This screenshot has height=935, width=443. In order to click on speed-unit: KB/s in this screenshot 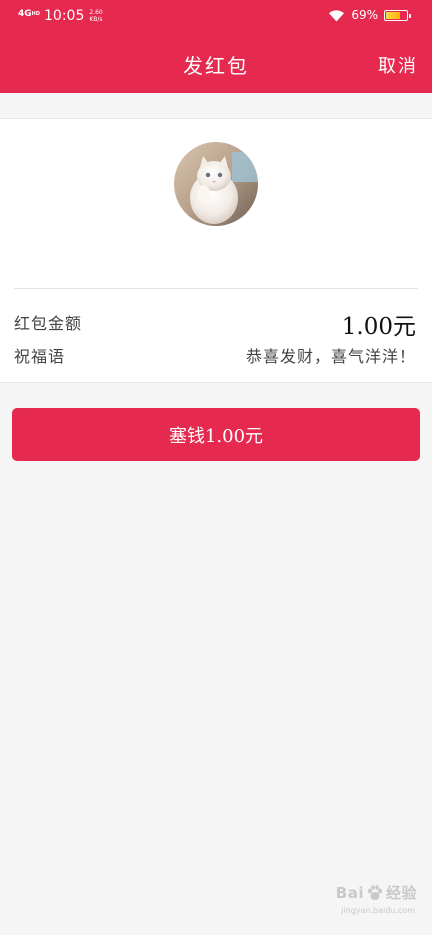, I will do `click(96, 19)`.